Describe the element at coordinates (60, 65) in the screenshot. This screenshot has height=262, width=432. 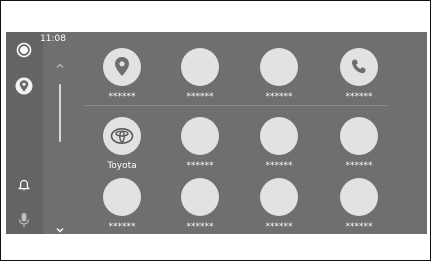
I see `chevron-up-icon` at that location.